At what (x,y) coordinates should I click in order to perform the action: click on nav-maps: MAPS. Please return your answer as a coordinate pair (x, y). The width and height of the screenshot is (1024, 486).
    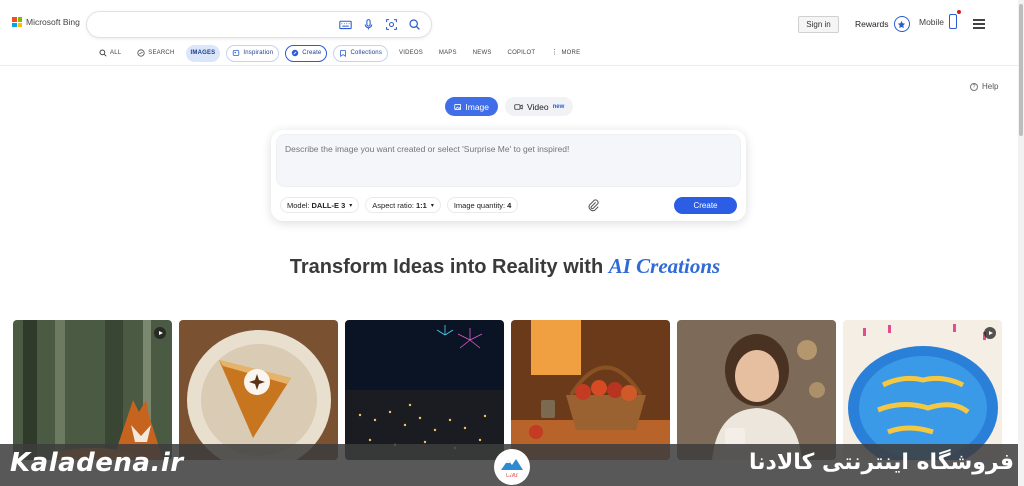
    Looking at the image, I should click on (448, 53).